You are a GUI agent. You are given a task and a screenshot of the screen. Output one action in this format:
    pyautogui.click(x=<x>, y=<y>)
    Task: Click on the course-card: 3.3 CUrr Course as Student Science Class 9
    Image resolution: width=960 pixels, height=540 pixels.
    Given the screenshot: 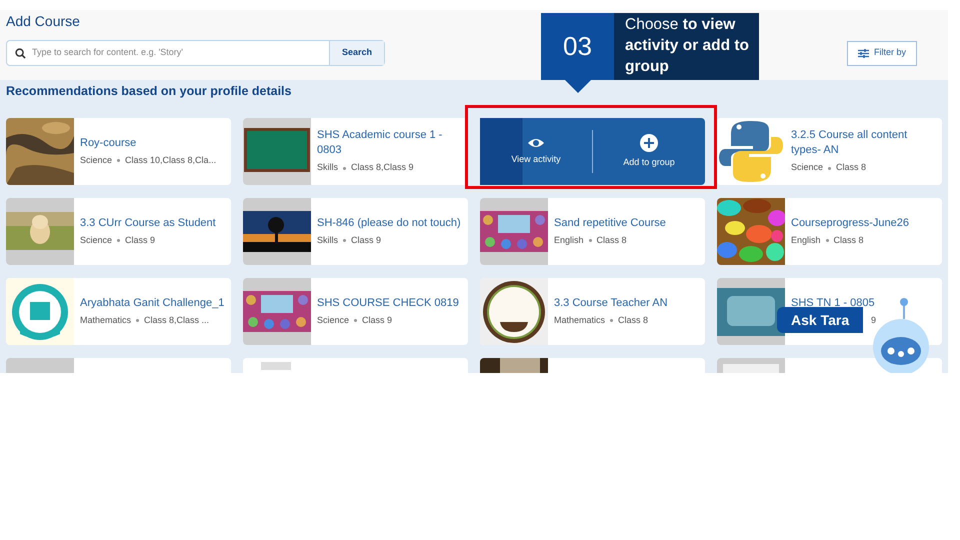 What is the action you would take?
    pyautogui.click(x=118, y=231)
    